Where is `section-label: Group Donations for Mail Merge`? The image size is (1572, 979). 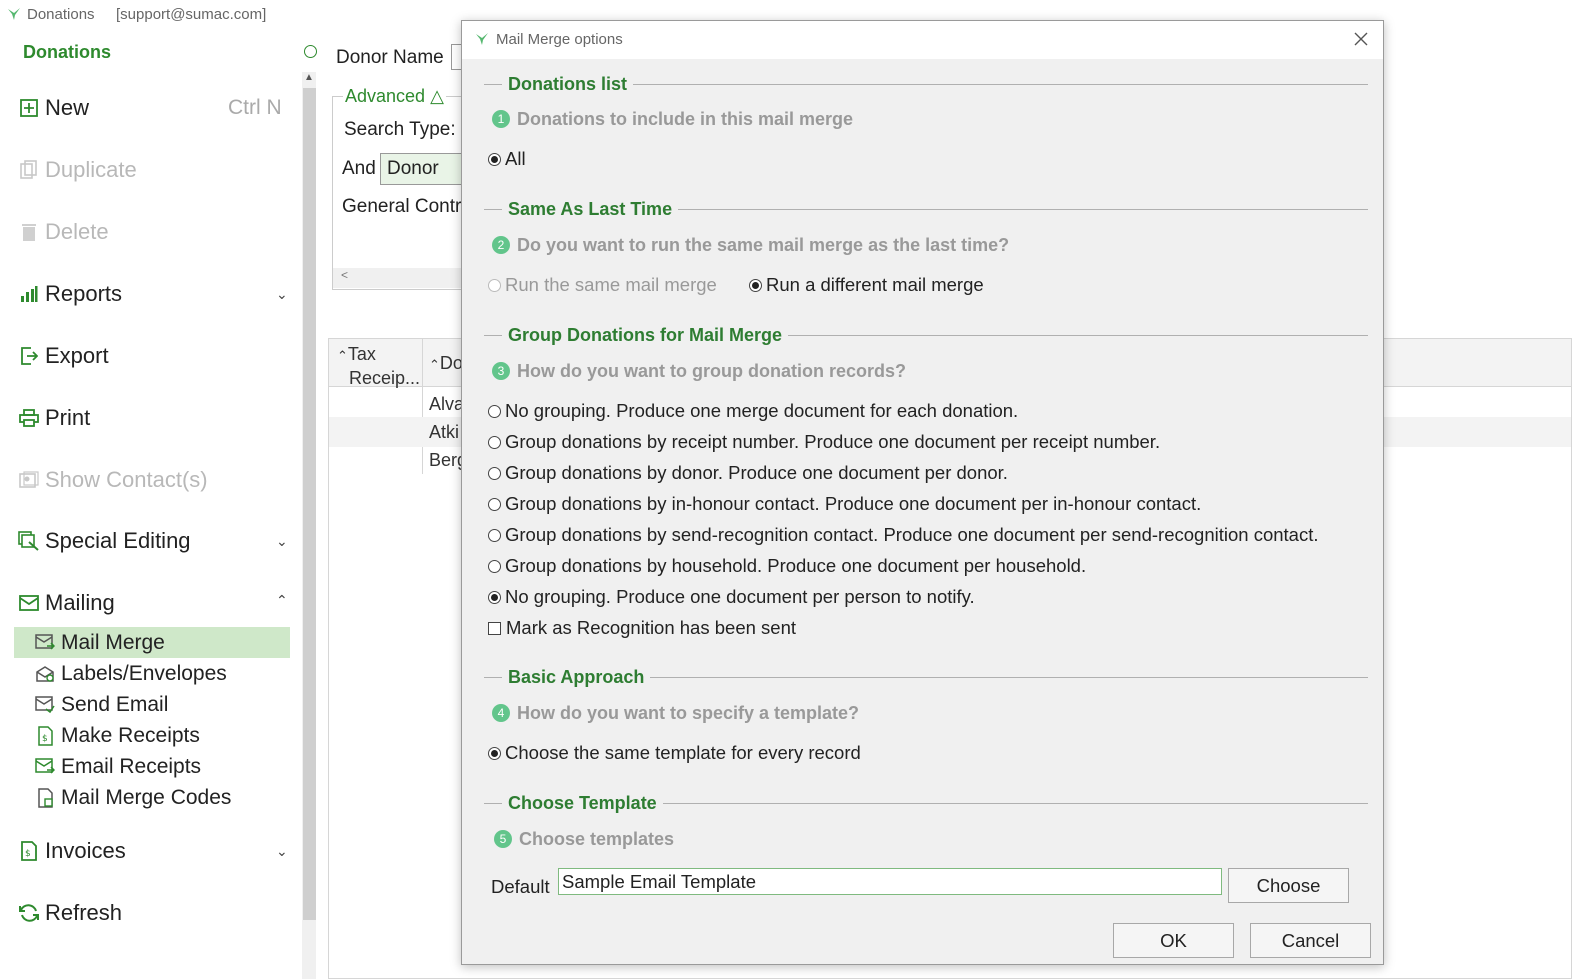 section-label: Group Donations for Mail Merge is located at coordinates (645, 335).